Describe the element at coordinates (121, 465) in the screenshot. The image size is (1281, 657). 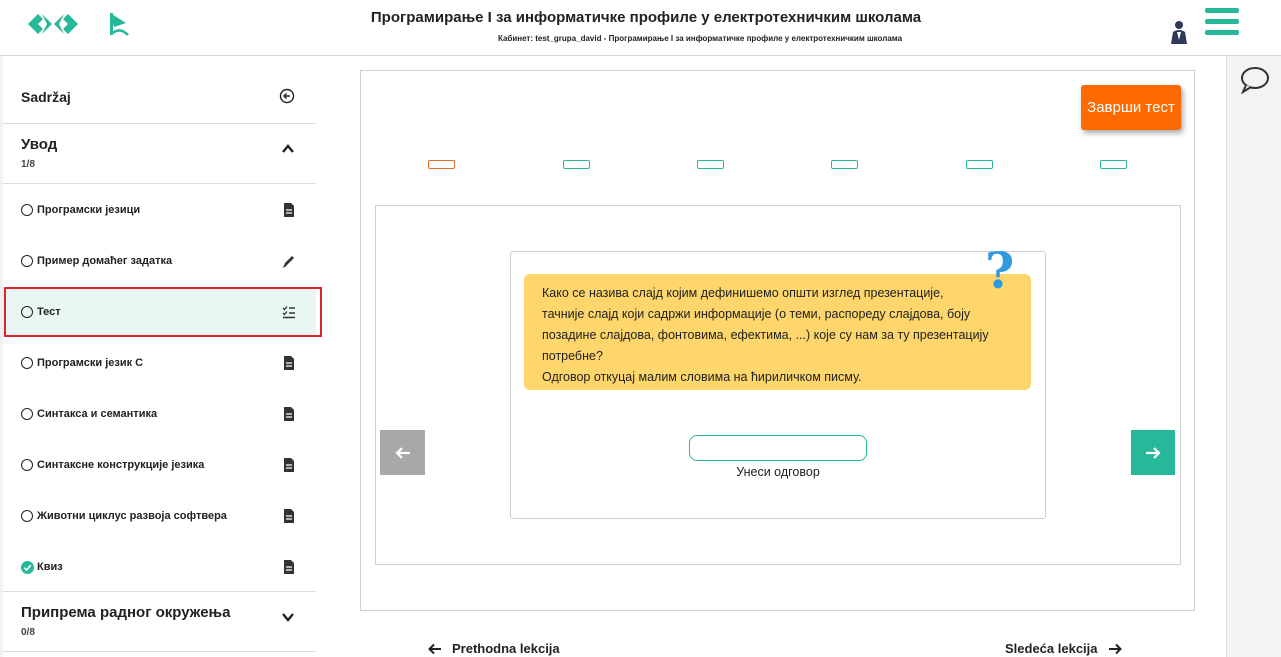
I see `sidebar-item-label: Синтаксне конструкције језика` at that location.